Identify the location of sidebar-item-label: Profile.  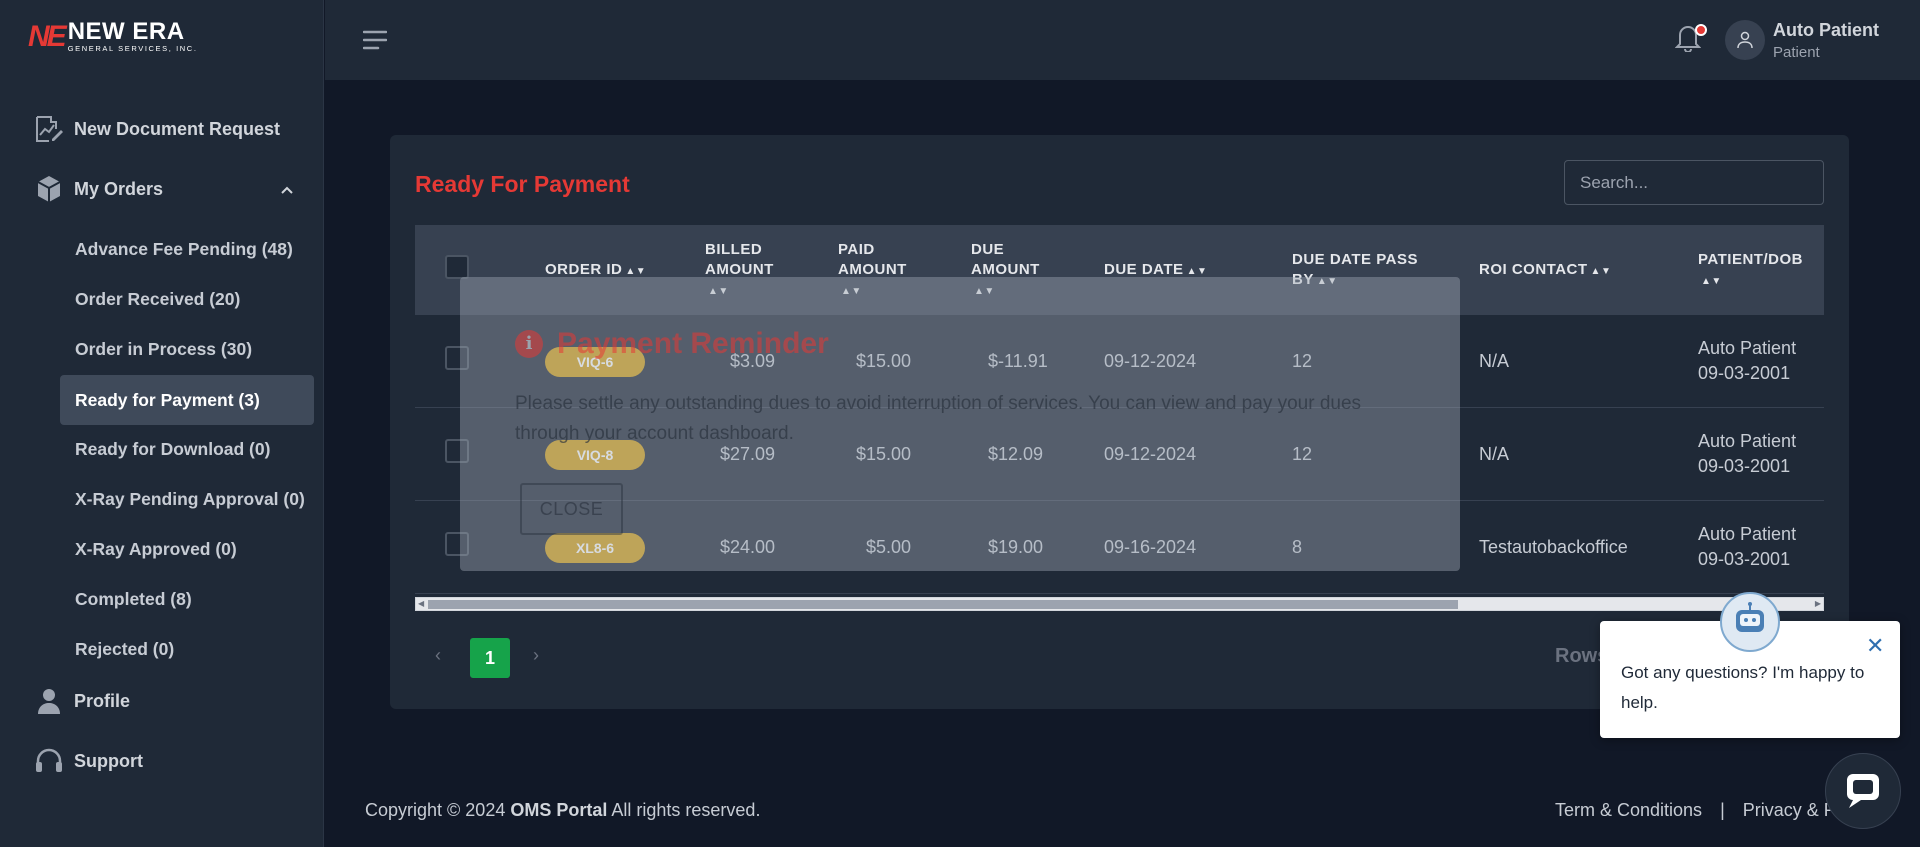
(102, 700).